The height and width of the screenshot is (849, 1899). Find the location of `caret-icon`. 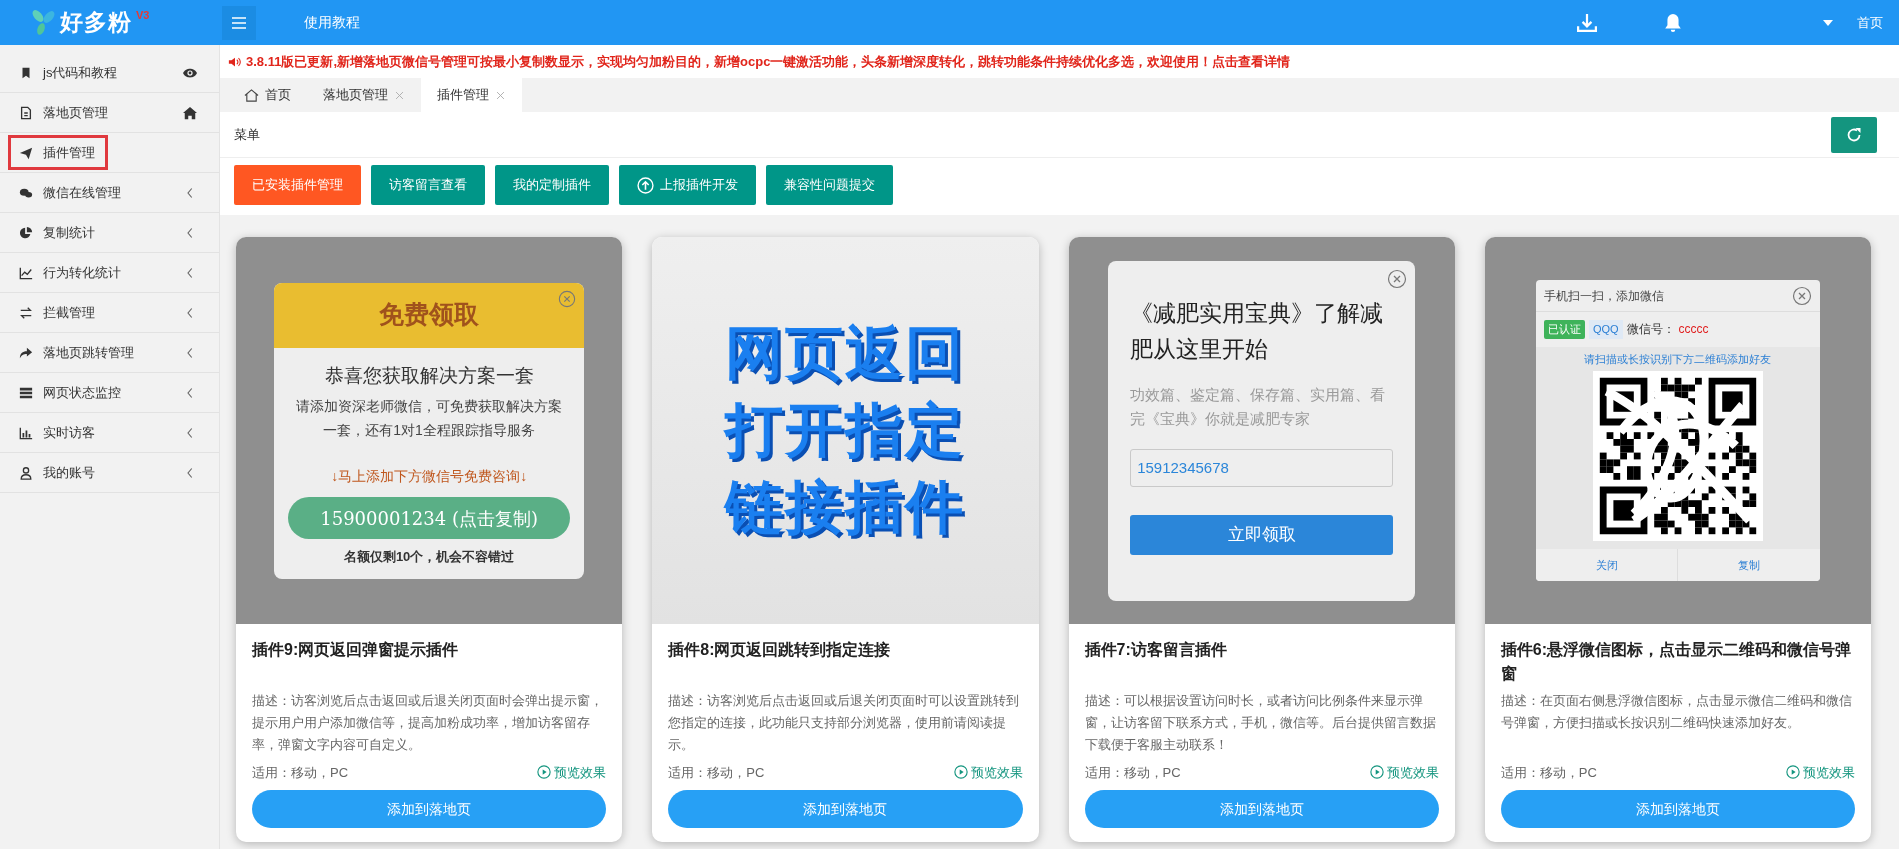

caret-icon is located at coordinates (1828, 22).